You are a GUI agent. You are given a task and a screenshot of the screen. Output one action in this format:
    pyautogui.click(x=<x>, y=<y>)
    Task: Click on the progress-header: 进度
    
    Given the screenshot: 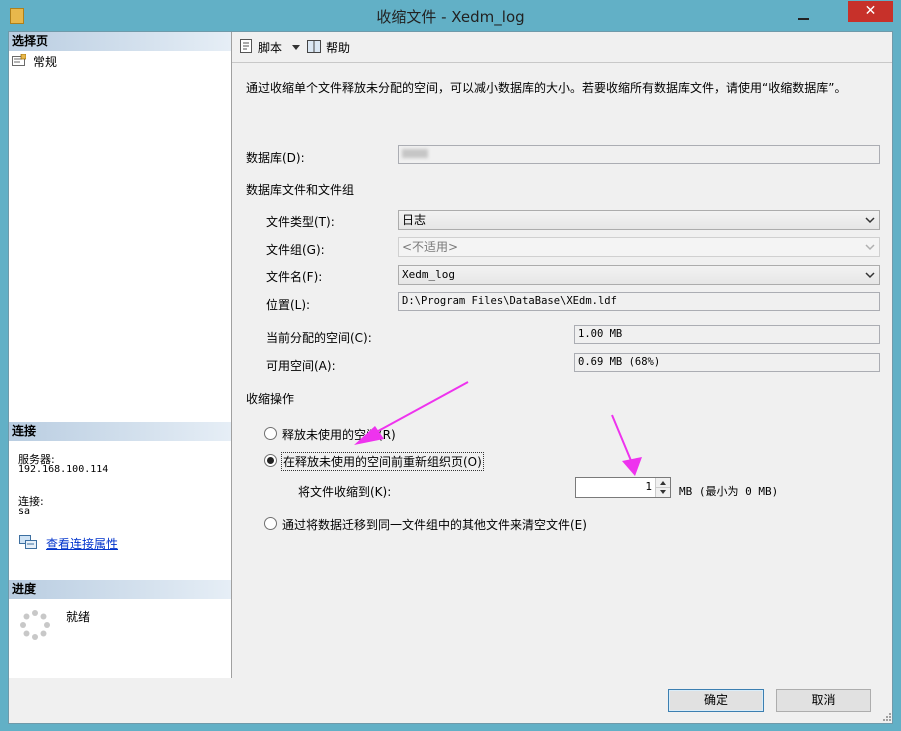 What is the action you would take?
    pyautogui.click(x=120, y=589)
    